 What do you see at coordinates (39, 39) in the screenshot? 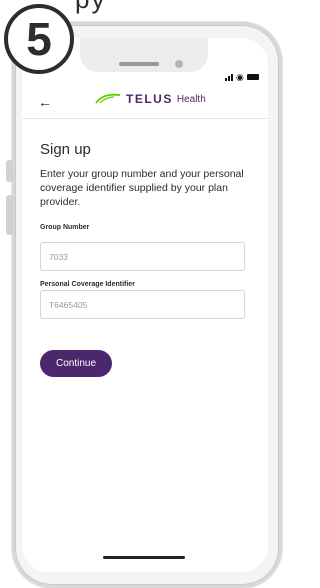
I see `step-number-badge: 5` at bounding box center [39, 39].